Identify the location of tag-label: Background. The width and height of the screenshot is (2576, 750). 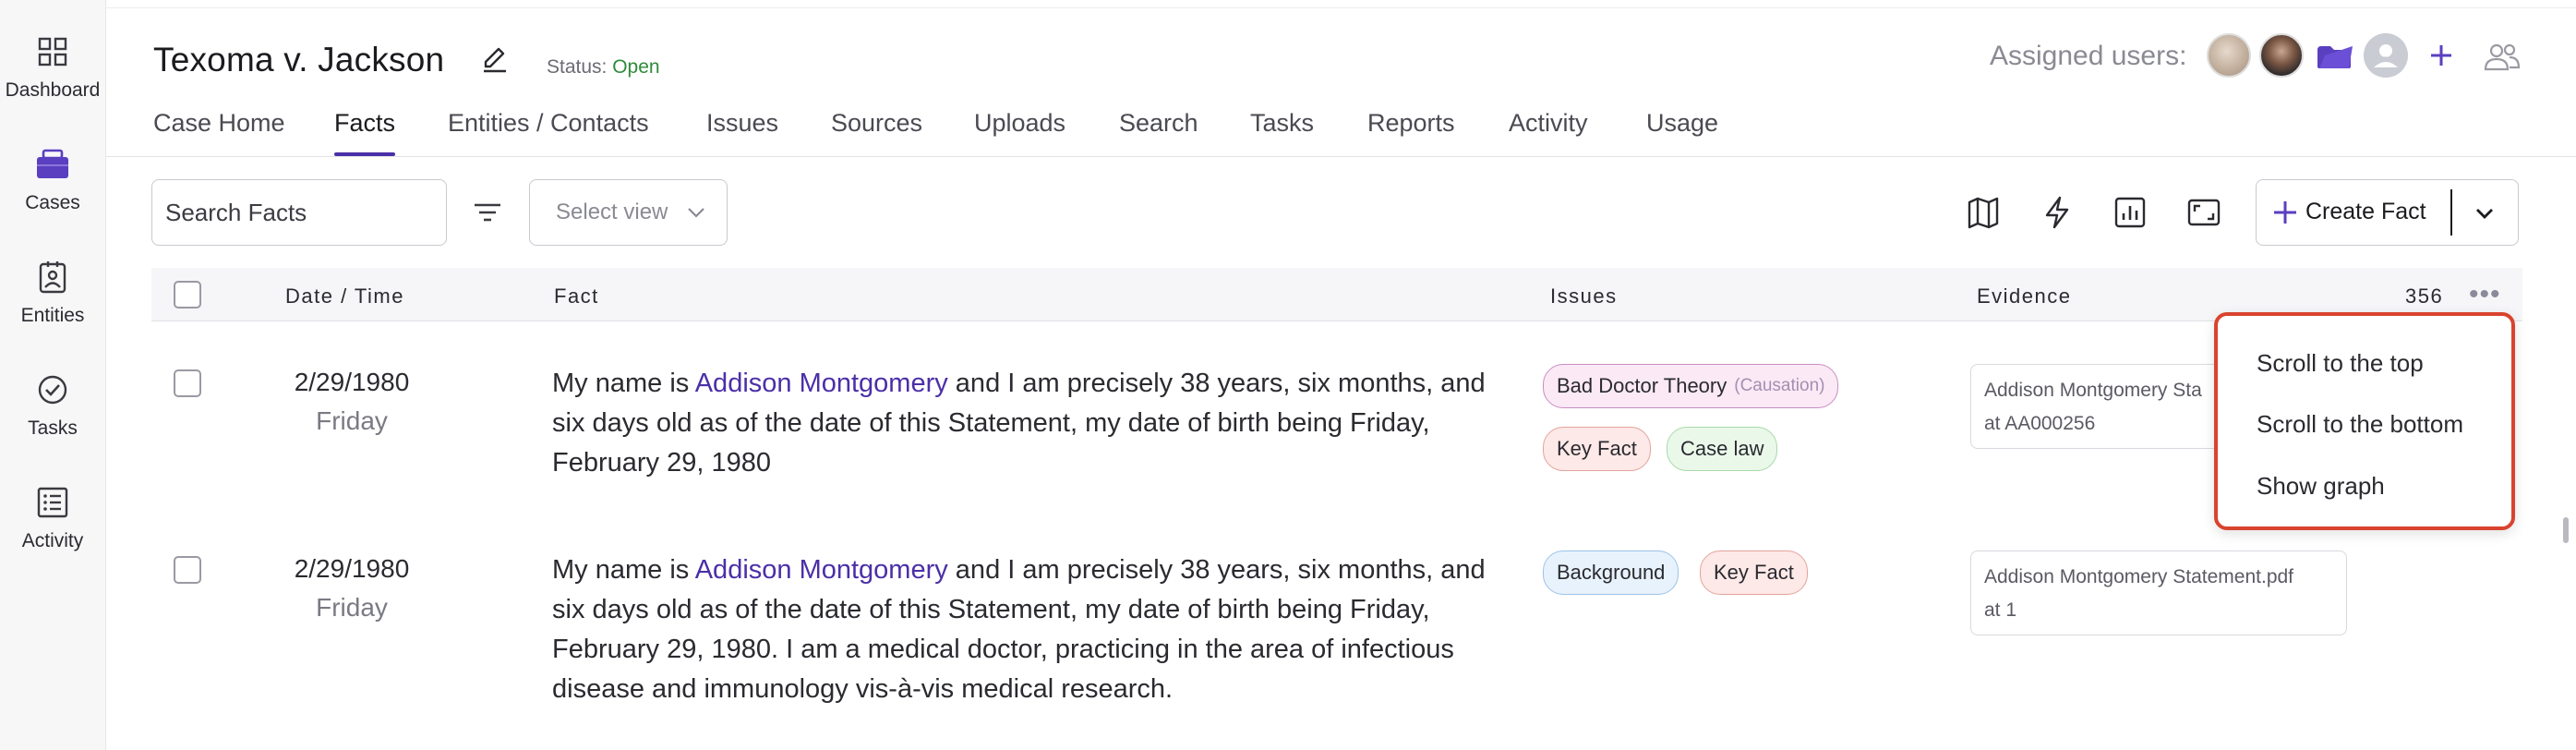
(1611, 573).